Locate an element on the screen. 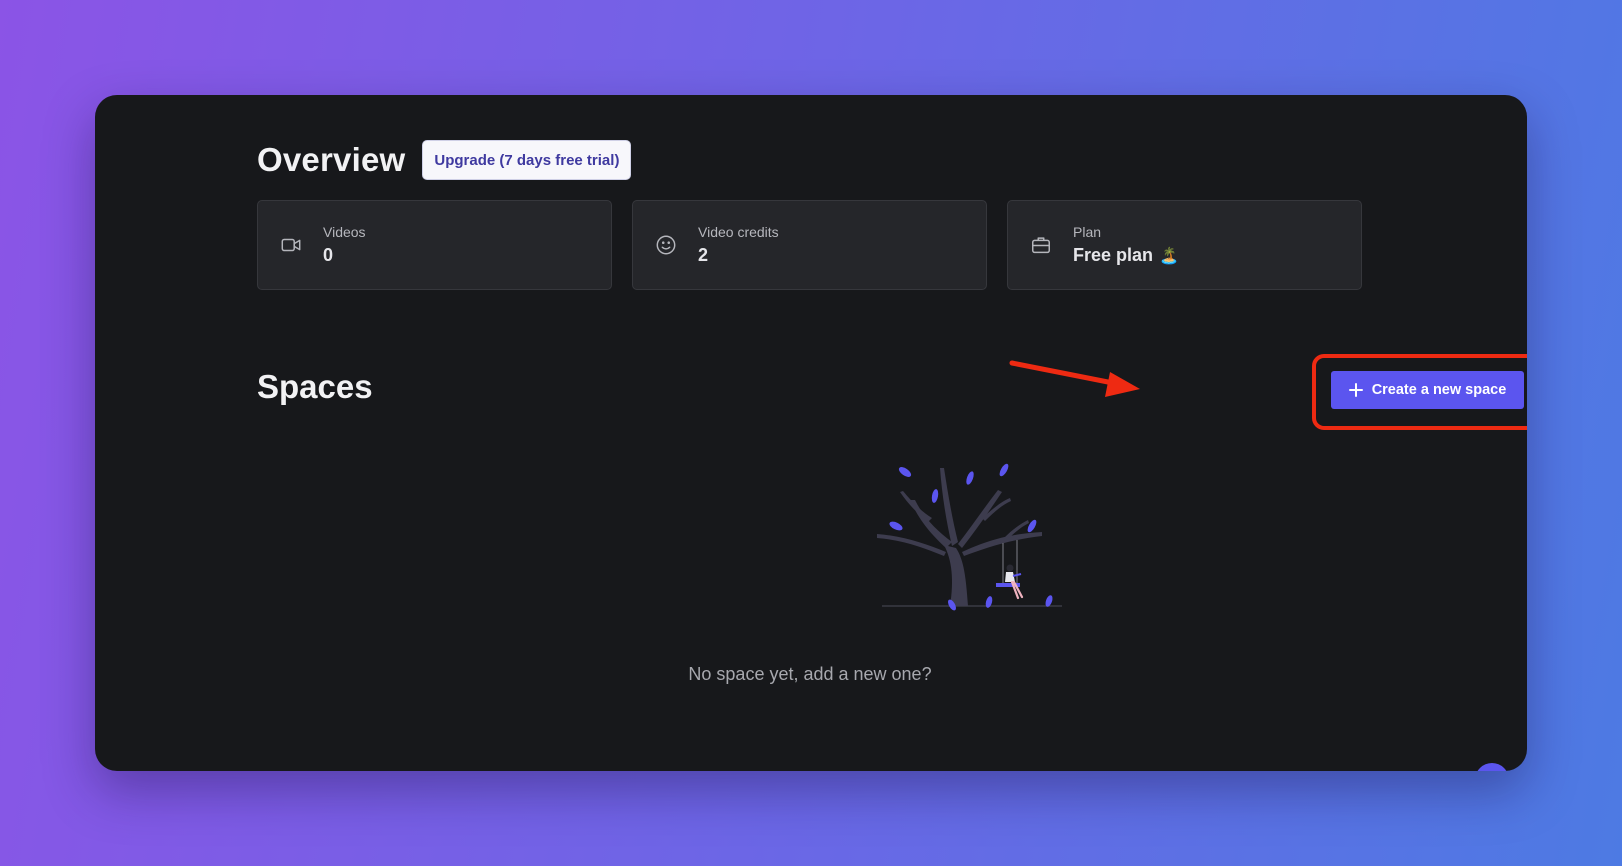  stat-label: Plan is located at coordinates (1087, 232).